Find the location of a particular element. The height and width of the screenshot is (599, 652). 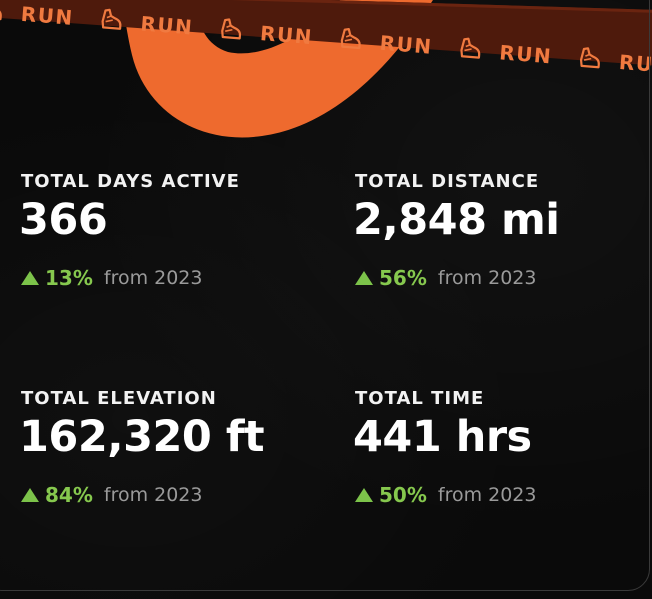

stat-change: 13% from 2023 is located at coordinates (111, 278).